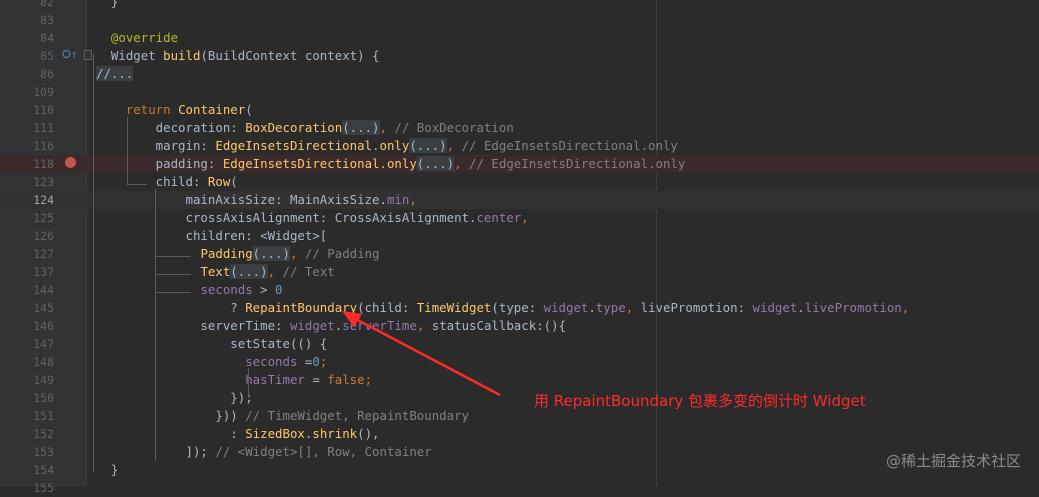 This screenshot has height=497, width=1039. Describe the element at coordinates (156, 145) in the screenshot. I see `code-token: margin:` at that location.